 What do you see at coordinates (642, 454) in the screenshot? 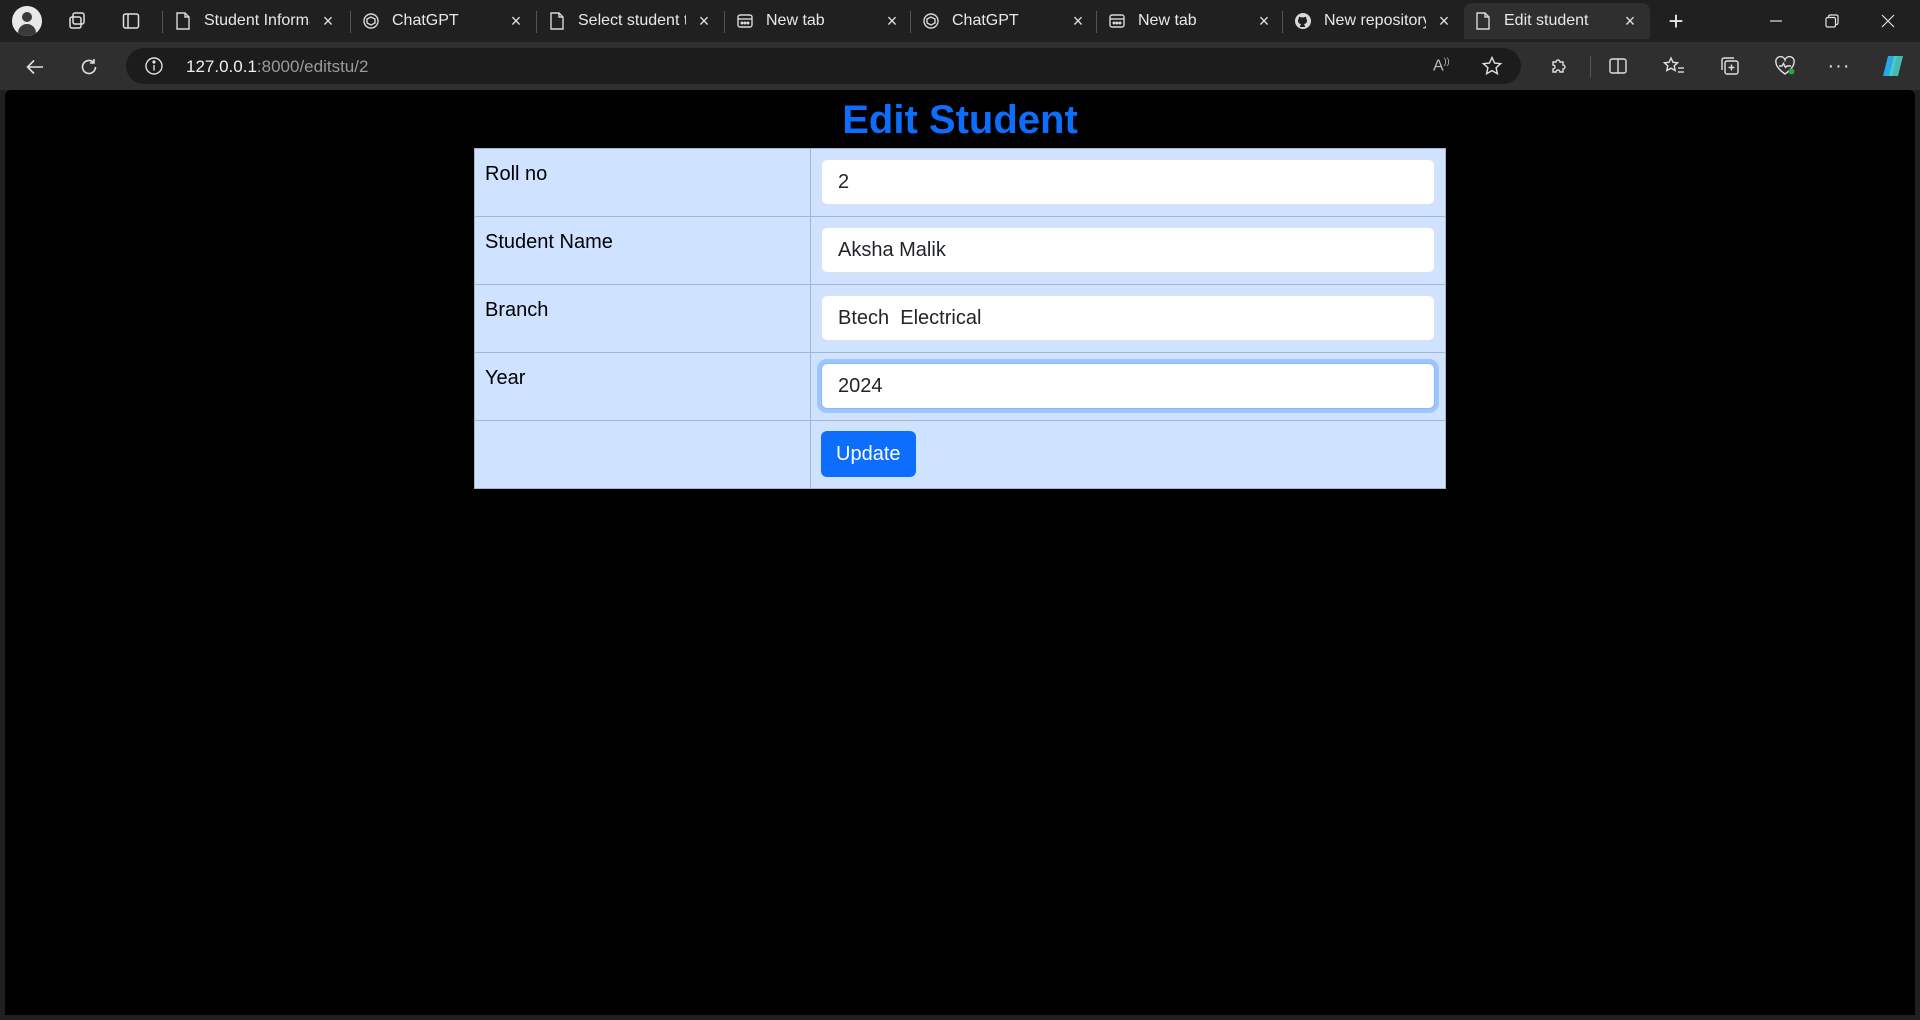
I see `empty-label-cell` at bounding box center [642, 454].